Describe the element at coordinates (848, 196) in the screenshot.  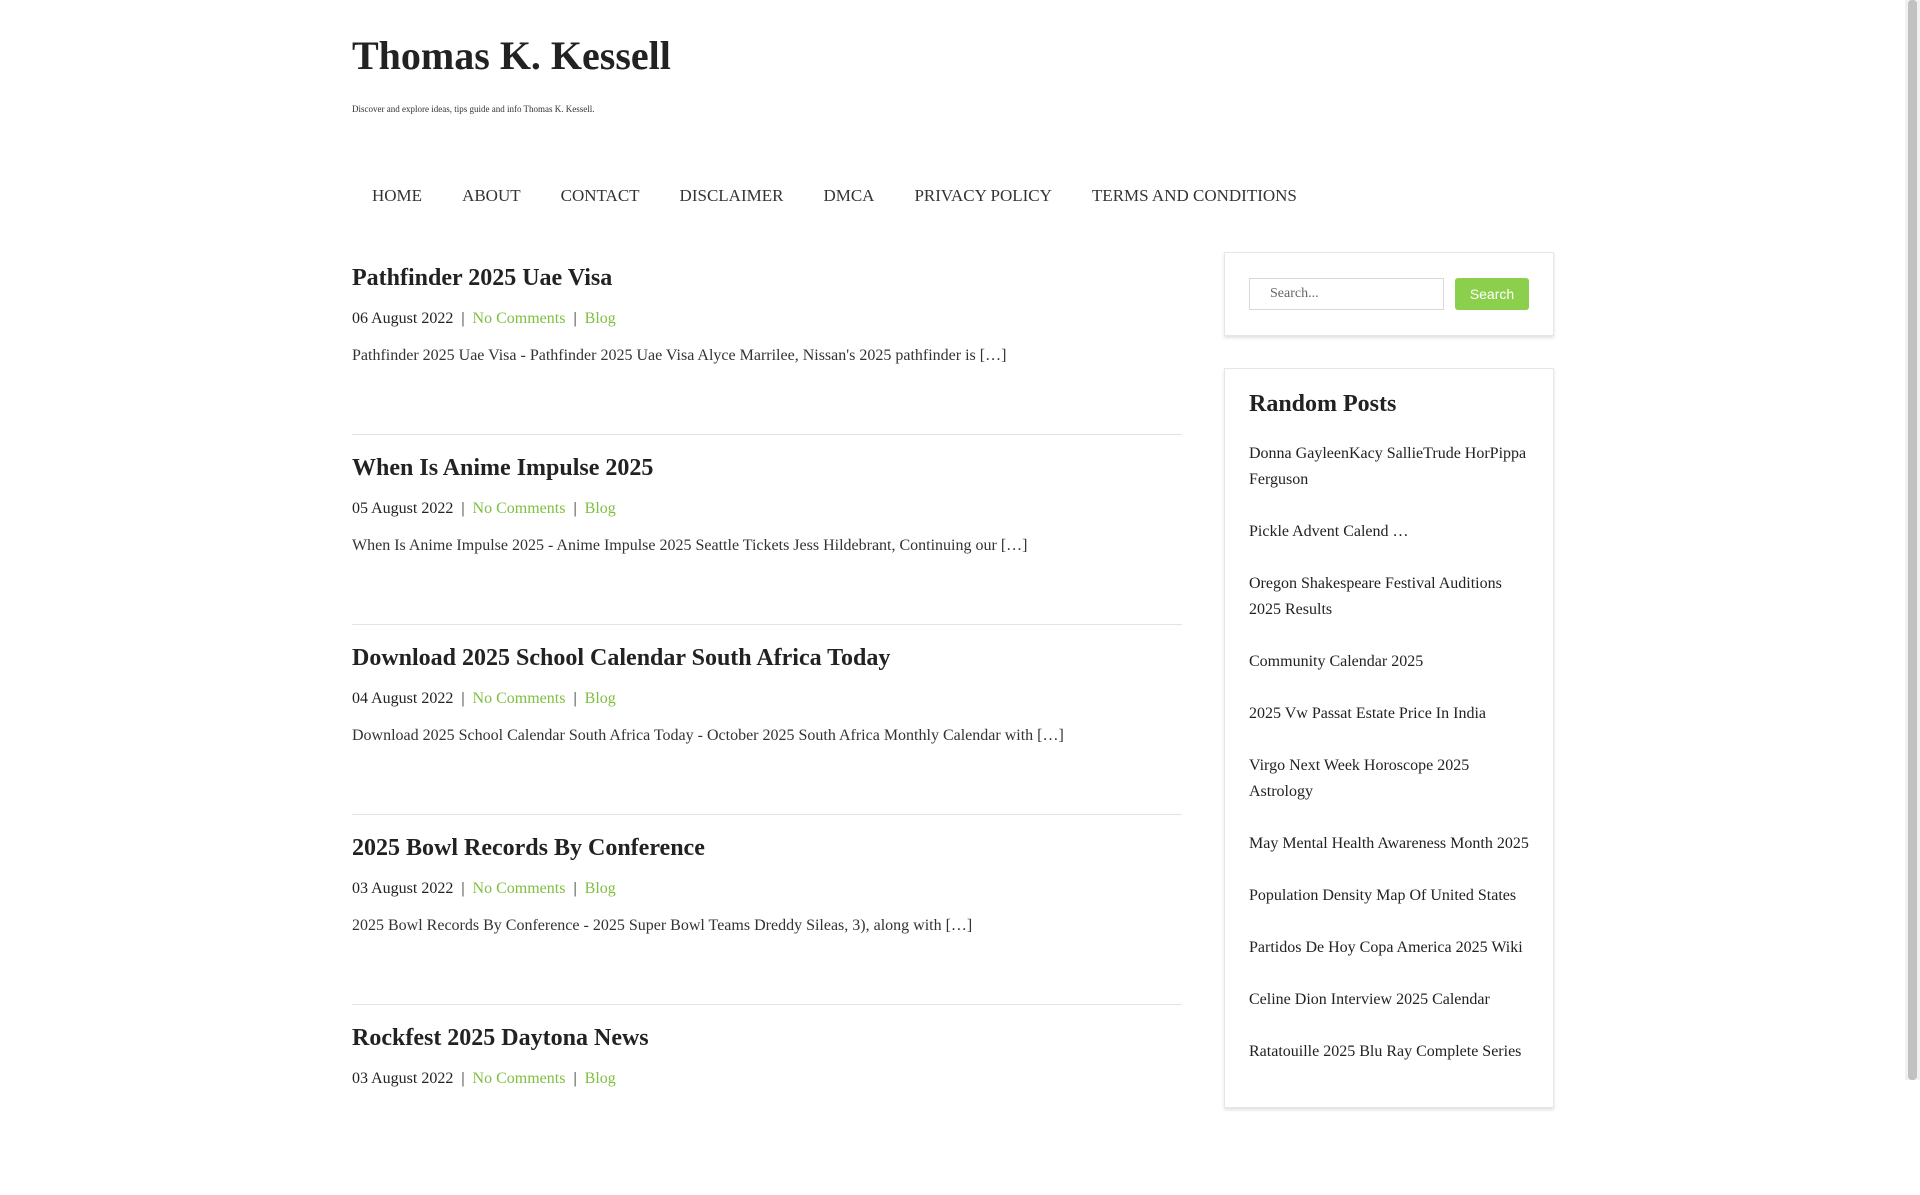
I see `nav-item-dmca: DMCA` at that location.